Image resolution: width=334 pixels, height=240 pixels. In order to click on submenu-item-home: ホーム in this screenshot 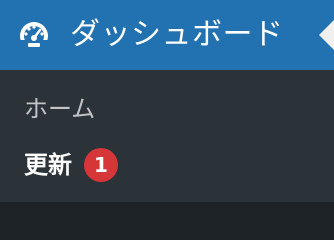, I will do `click(59, 109)`.